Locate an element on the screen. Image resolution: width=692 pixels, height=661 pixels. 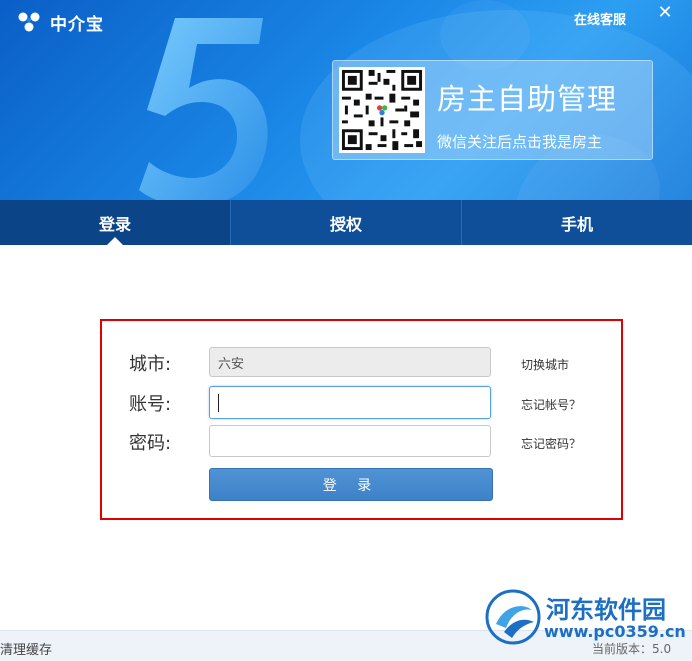
account-label: 账号: is located at coordinates (150, 404).